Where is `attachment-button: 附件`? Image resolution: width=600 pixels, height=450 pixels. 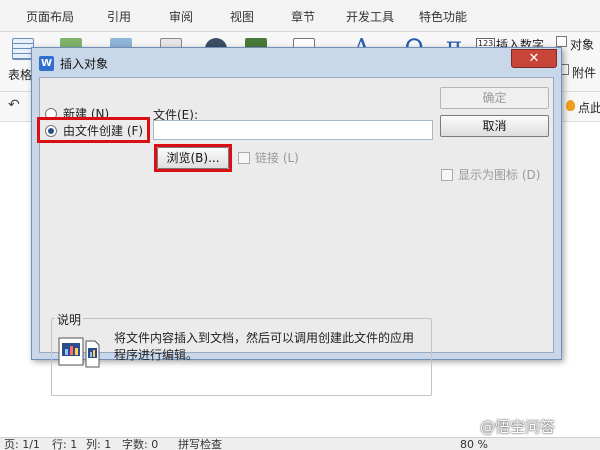 attachment-button: 附件 is located at coordinates (584, 72).